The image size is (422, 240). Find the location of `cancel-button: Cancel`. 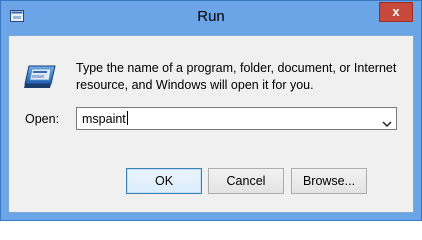

cancel-button: Cancel is located at coordinates (246, 181).